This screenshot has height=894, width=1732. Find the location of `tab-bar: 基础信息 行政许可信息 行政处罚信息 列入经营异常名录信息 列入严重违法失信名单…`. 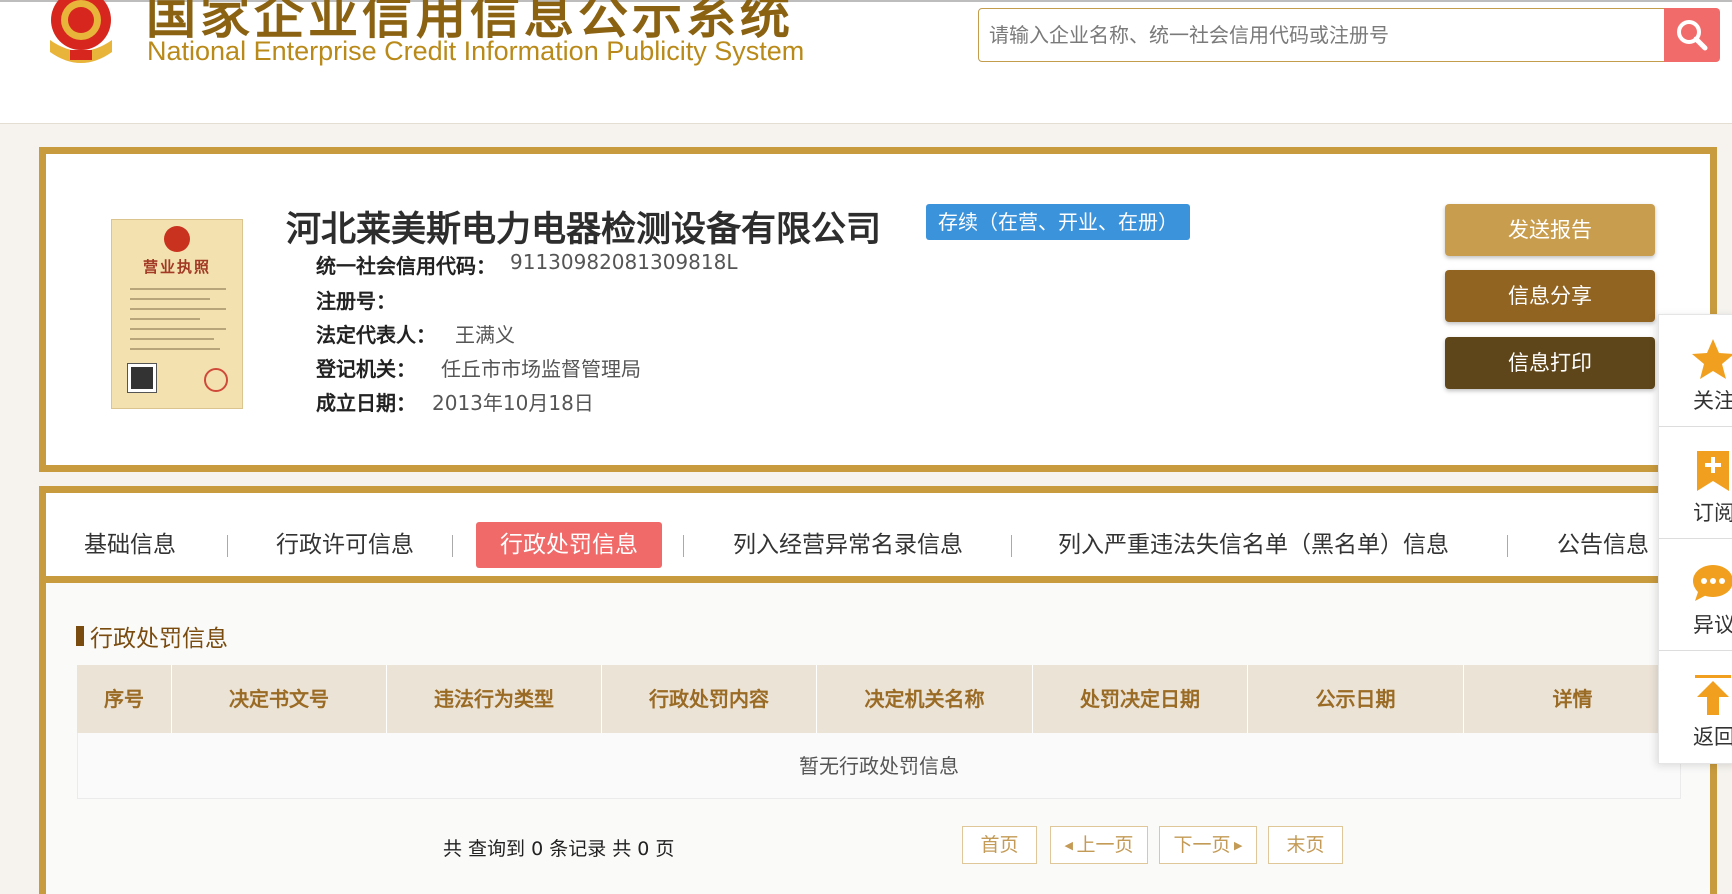

tab-bar: 基础信息 行政许可信息 行政处罚信息 列入经营异常名录信息 列入严重违法失信名单… is located at coordinates (878, 538).